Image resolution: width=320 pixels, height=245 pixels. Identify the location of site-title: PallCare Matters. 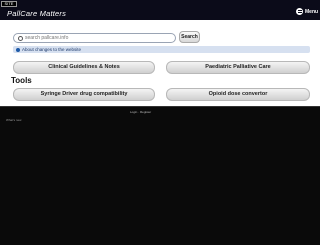
(36, 13).